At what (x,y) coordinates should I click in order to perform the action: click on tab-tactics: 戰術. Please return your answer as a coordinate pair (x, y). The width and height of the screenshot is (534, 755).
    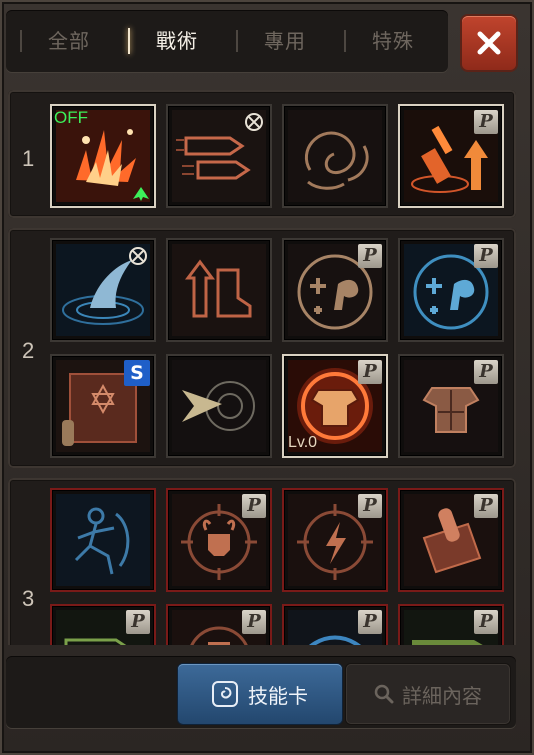
    Looking at the image, I should click on (177, 41).